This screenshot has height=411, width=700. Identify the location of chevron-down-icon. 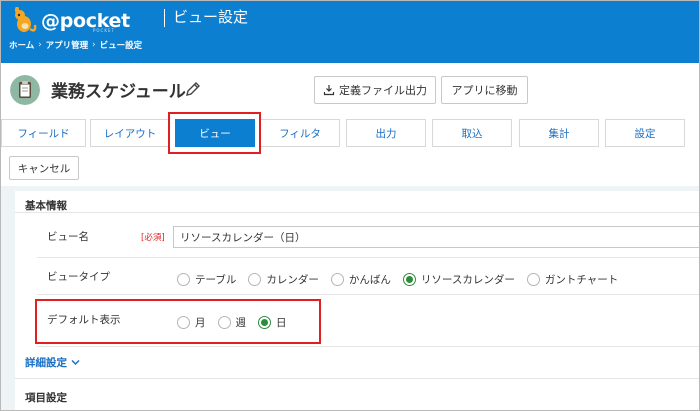
(75, 362).